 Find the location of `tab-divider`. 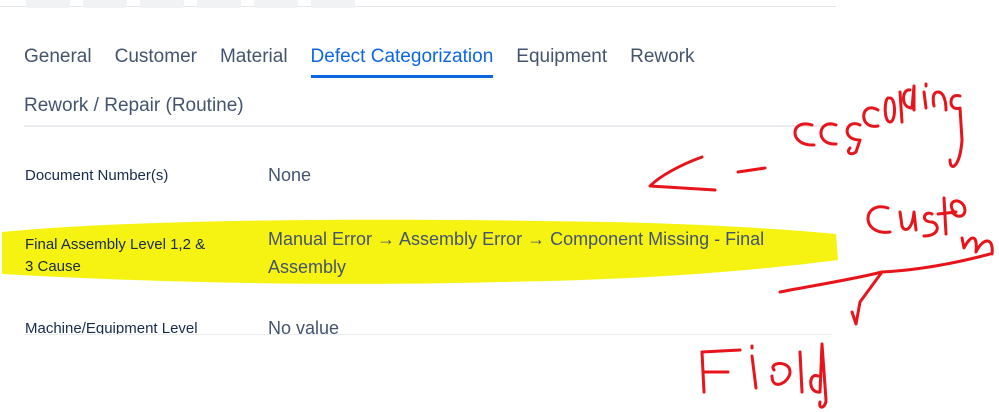

tab-divider is located at coordinates (428, 126).